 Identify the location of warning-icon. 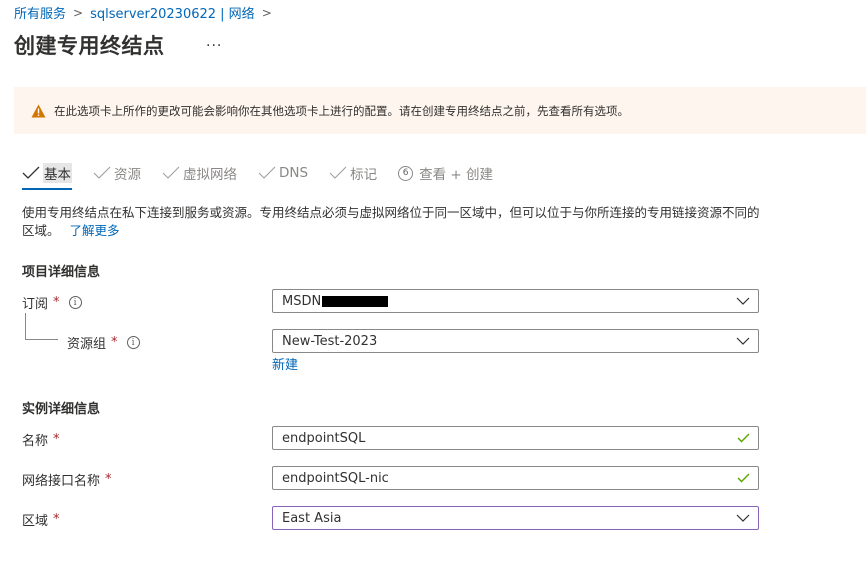
(38, 110).